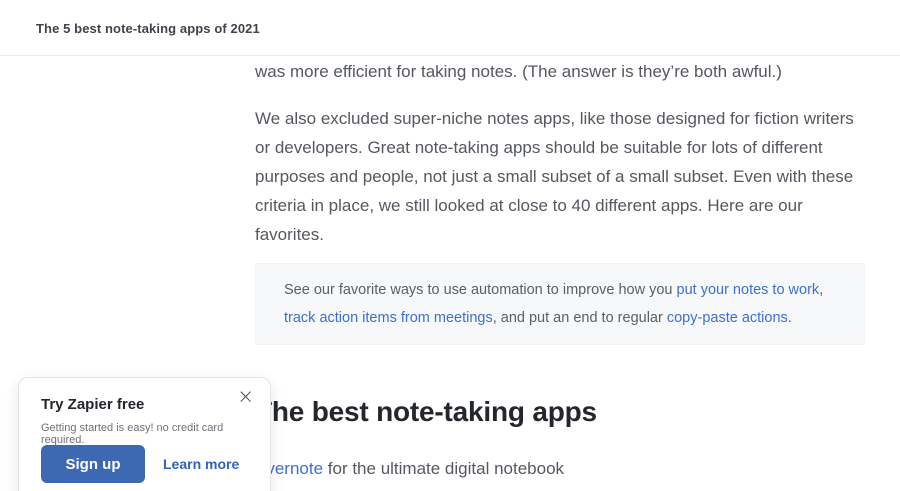 The width and height of the screenshot is (900, 491). What do you see at coordinates (201, 464) in the screenshot?
I see `learn-more-link: Learn more` at bounding box center [201, 464].